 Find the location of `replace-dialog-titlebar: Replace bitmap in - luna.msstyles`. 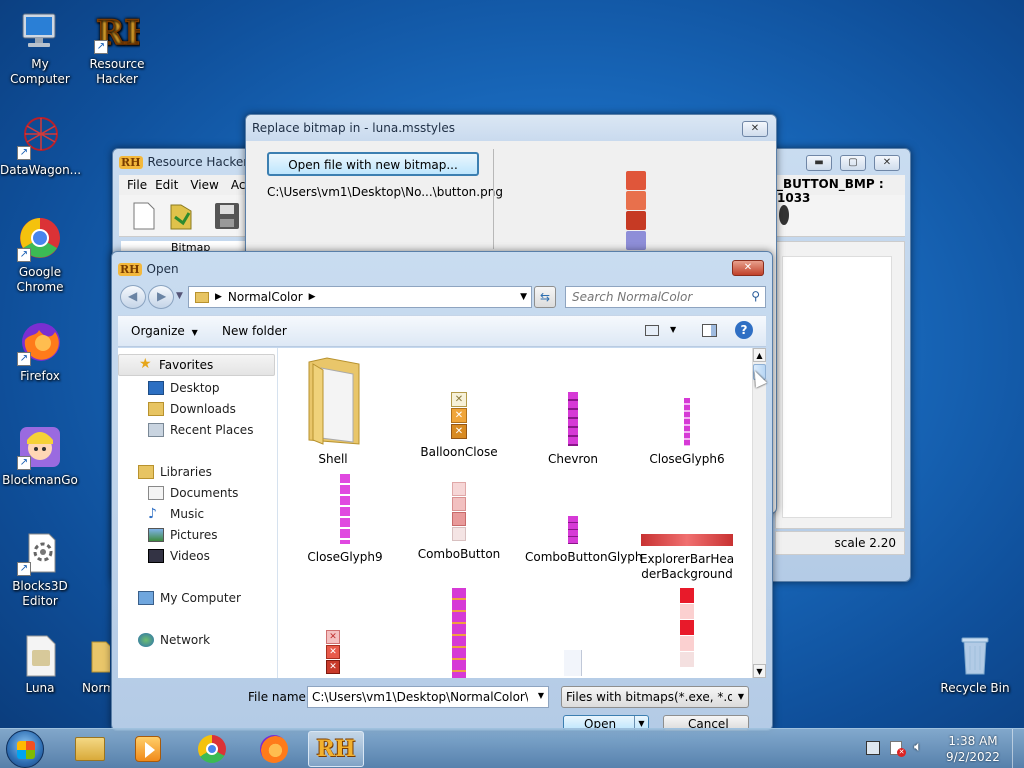

replace-dialog-titlebar: Replace bitmap in - luna.msstyles is located at coordinates (511, 128).